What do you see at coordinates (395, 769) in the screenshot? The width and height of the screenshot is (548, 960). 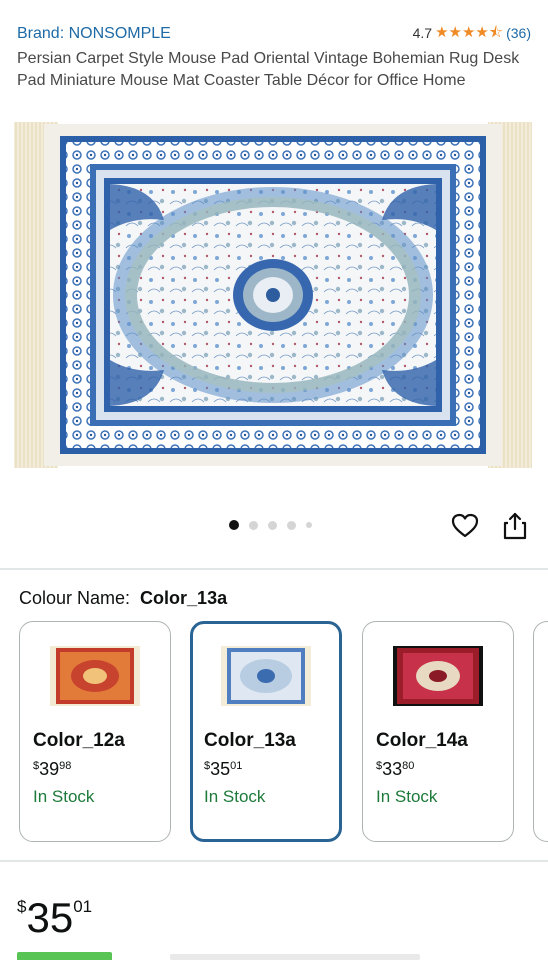 I see `option-price: $3380` at bounding box center [395, 769].